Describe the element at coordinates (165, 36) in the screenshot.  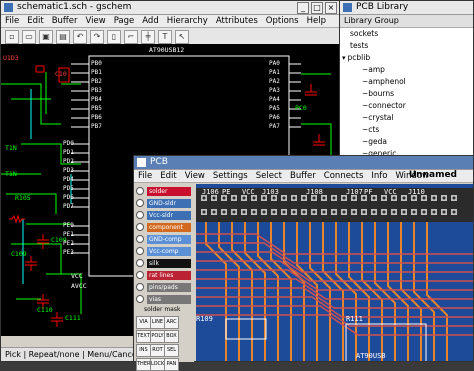
I see `add-text-icon: T` at that location.